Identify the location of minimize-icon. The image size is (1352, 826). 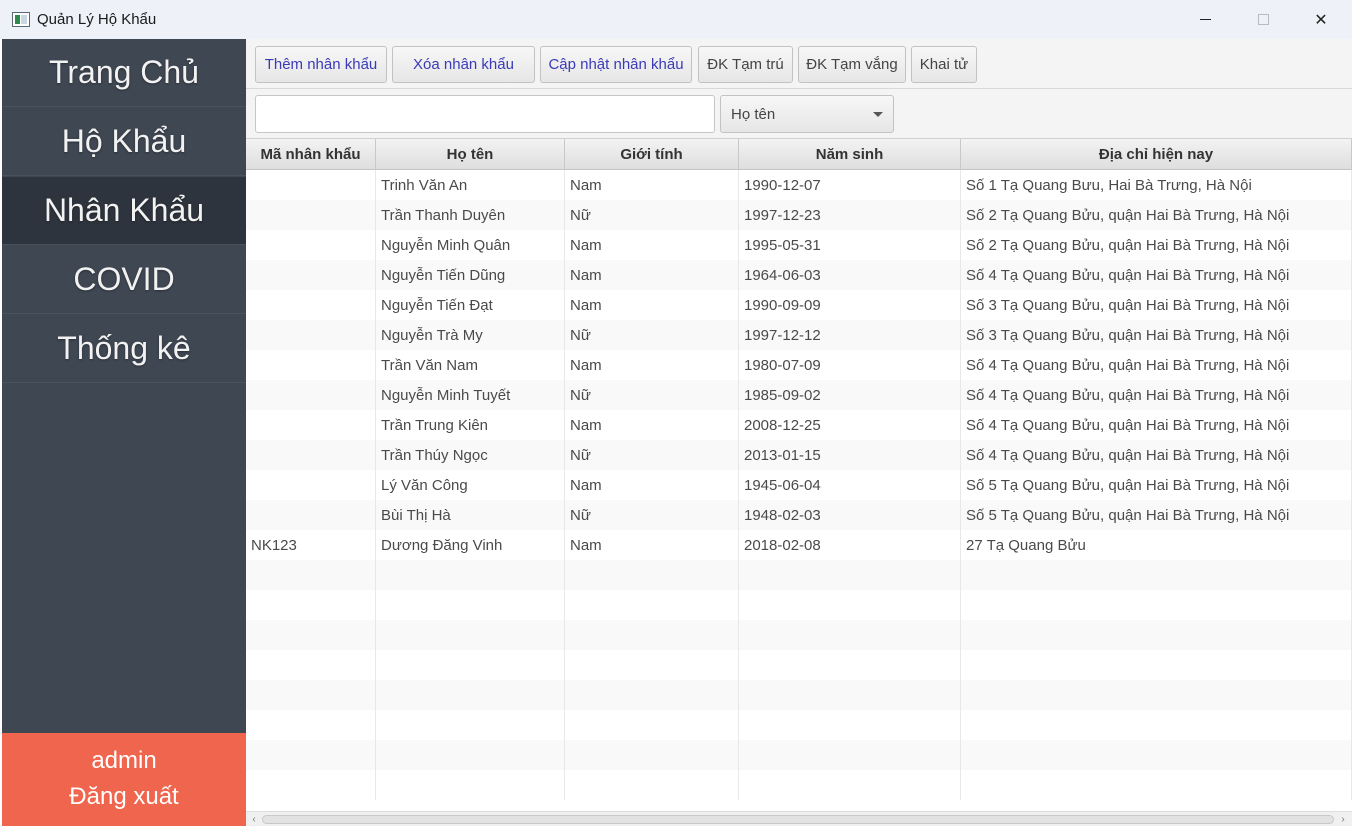
(1205, 19).